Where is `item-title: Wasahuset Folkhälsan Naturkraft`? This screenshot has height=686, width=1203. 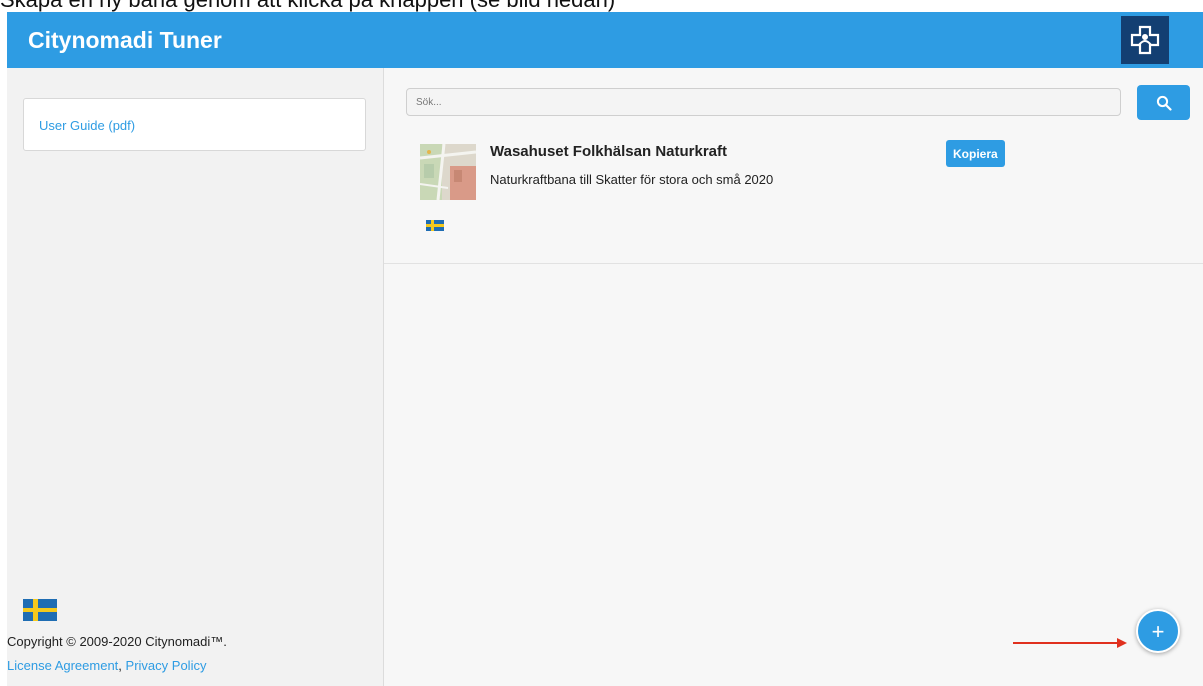 item-title: Wasahuset Folkhälsan Naturkraft is located at coordinates (608, 151).